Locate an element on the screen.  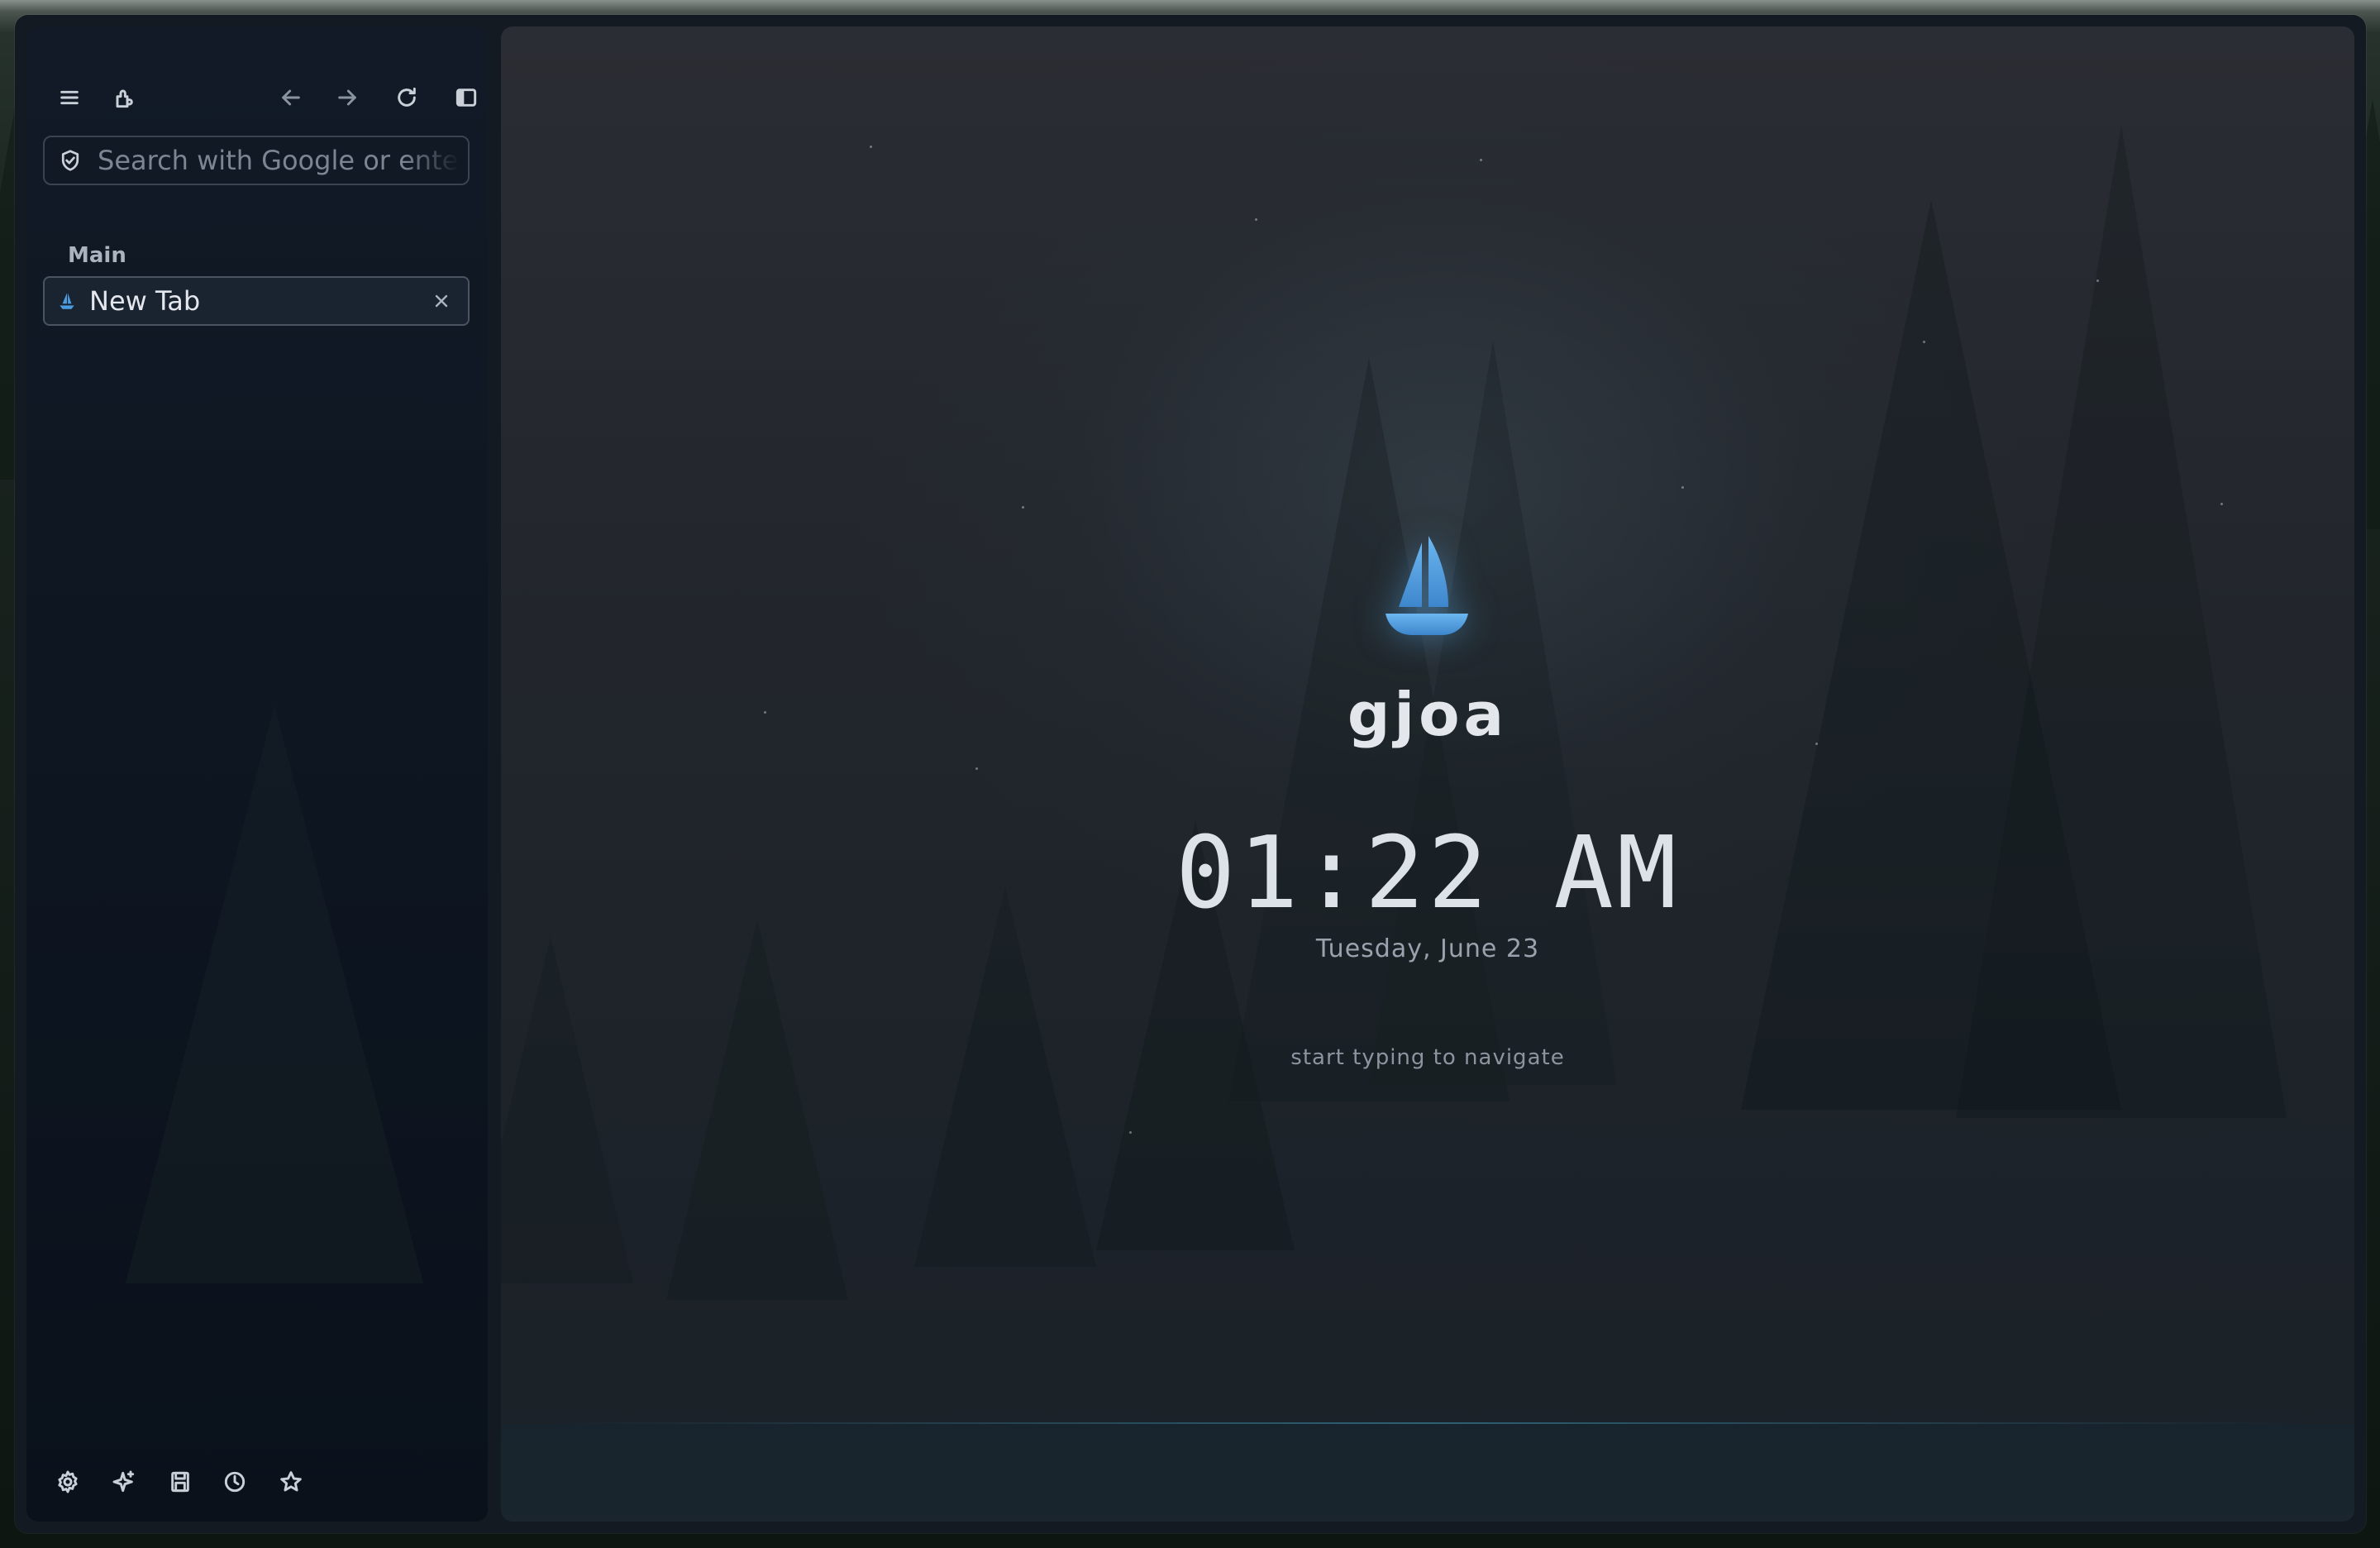
close-icon is located at coordinates (441, 301).